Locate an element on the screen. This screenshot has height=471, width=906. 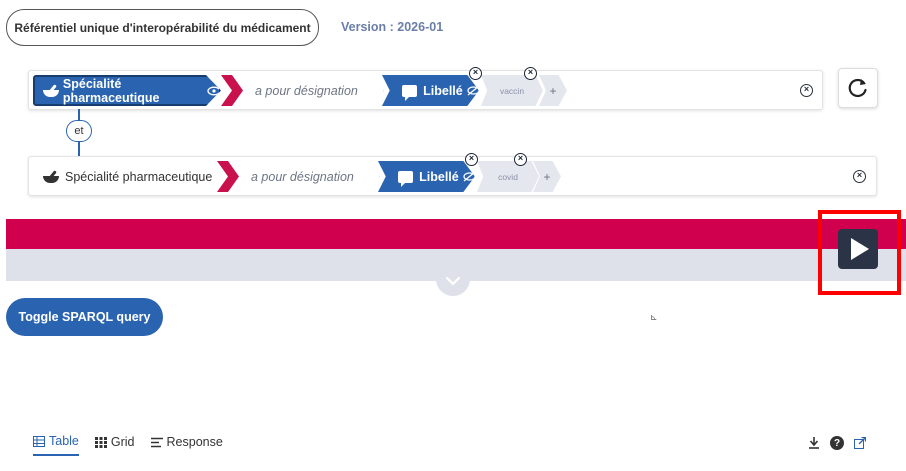
results-band-red is located at coordinates (456, 234).